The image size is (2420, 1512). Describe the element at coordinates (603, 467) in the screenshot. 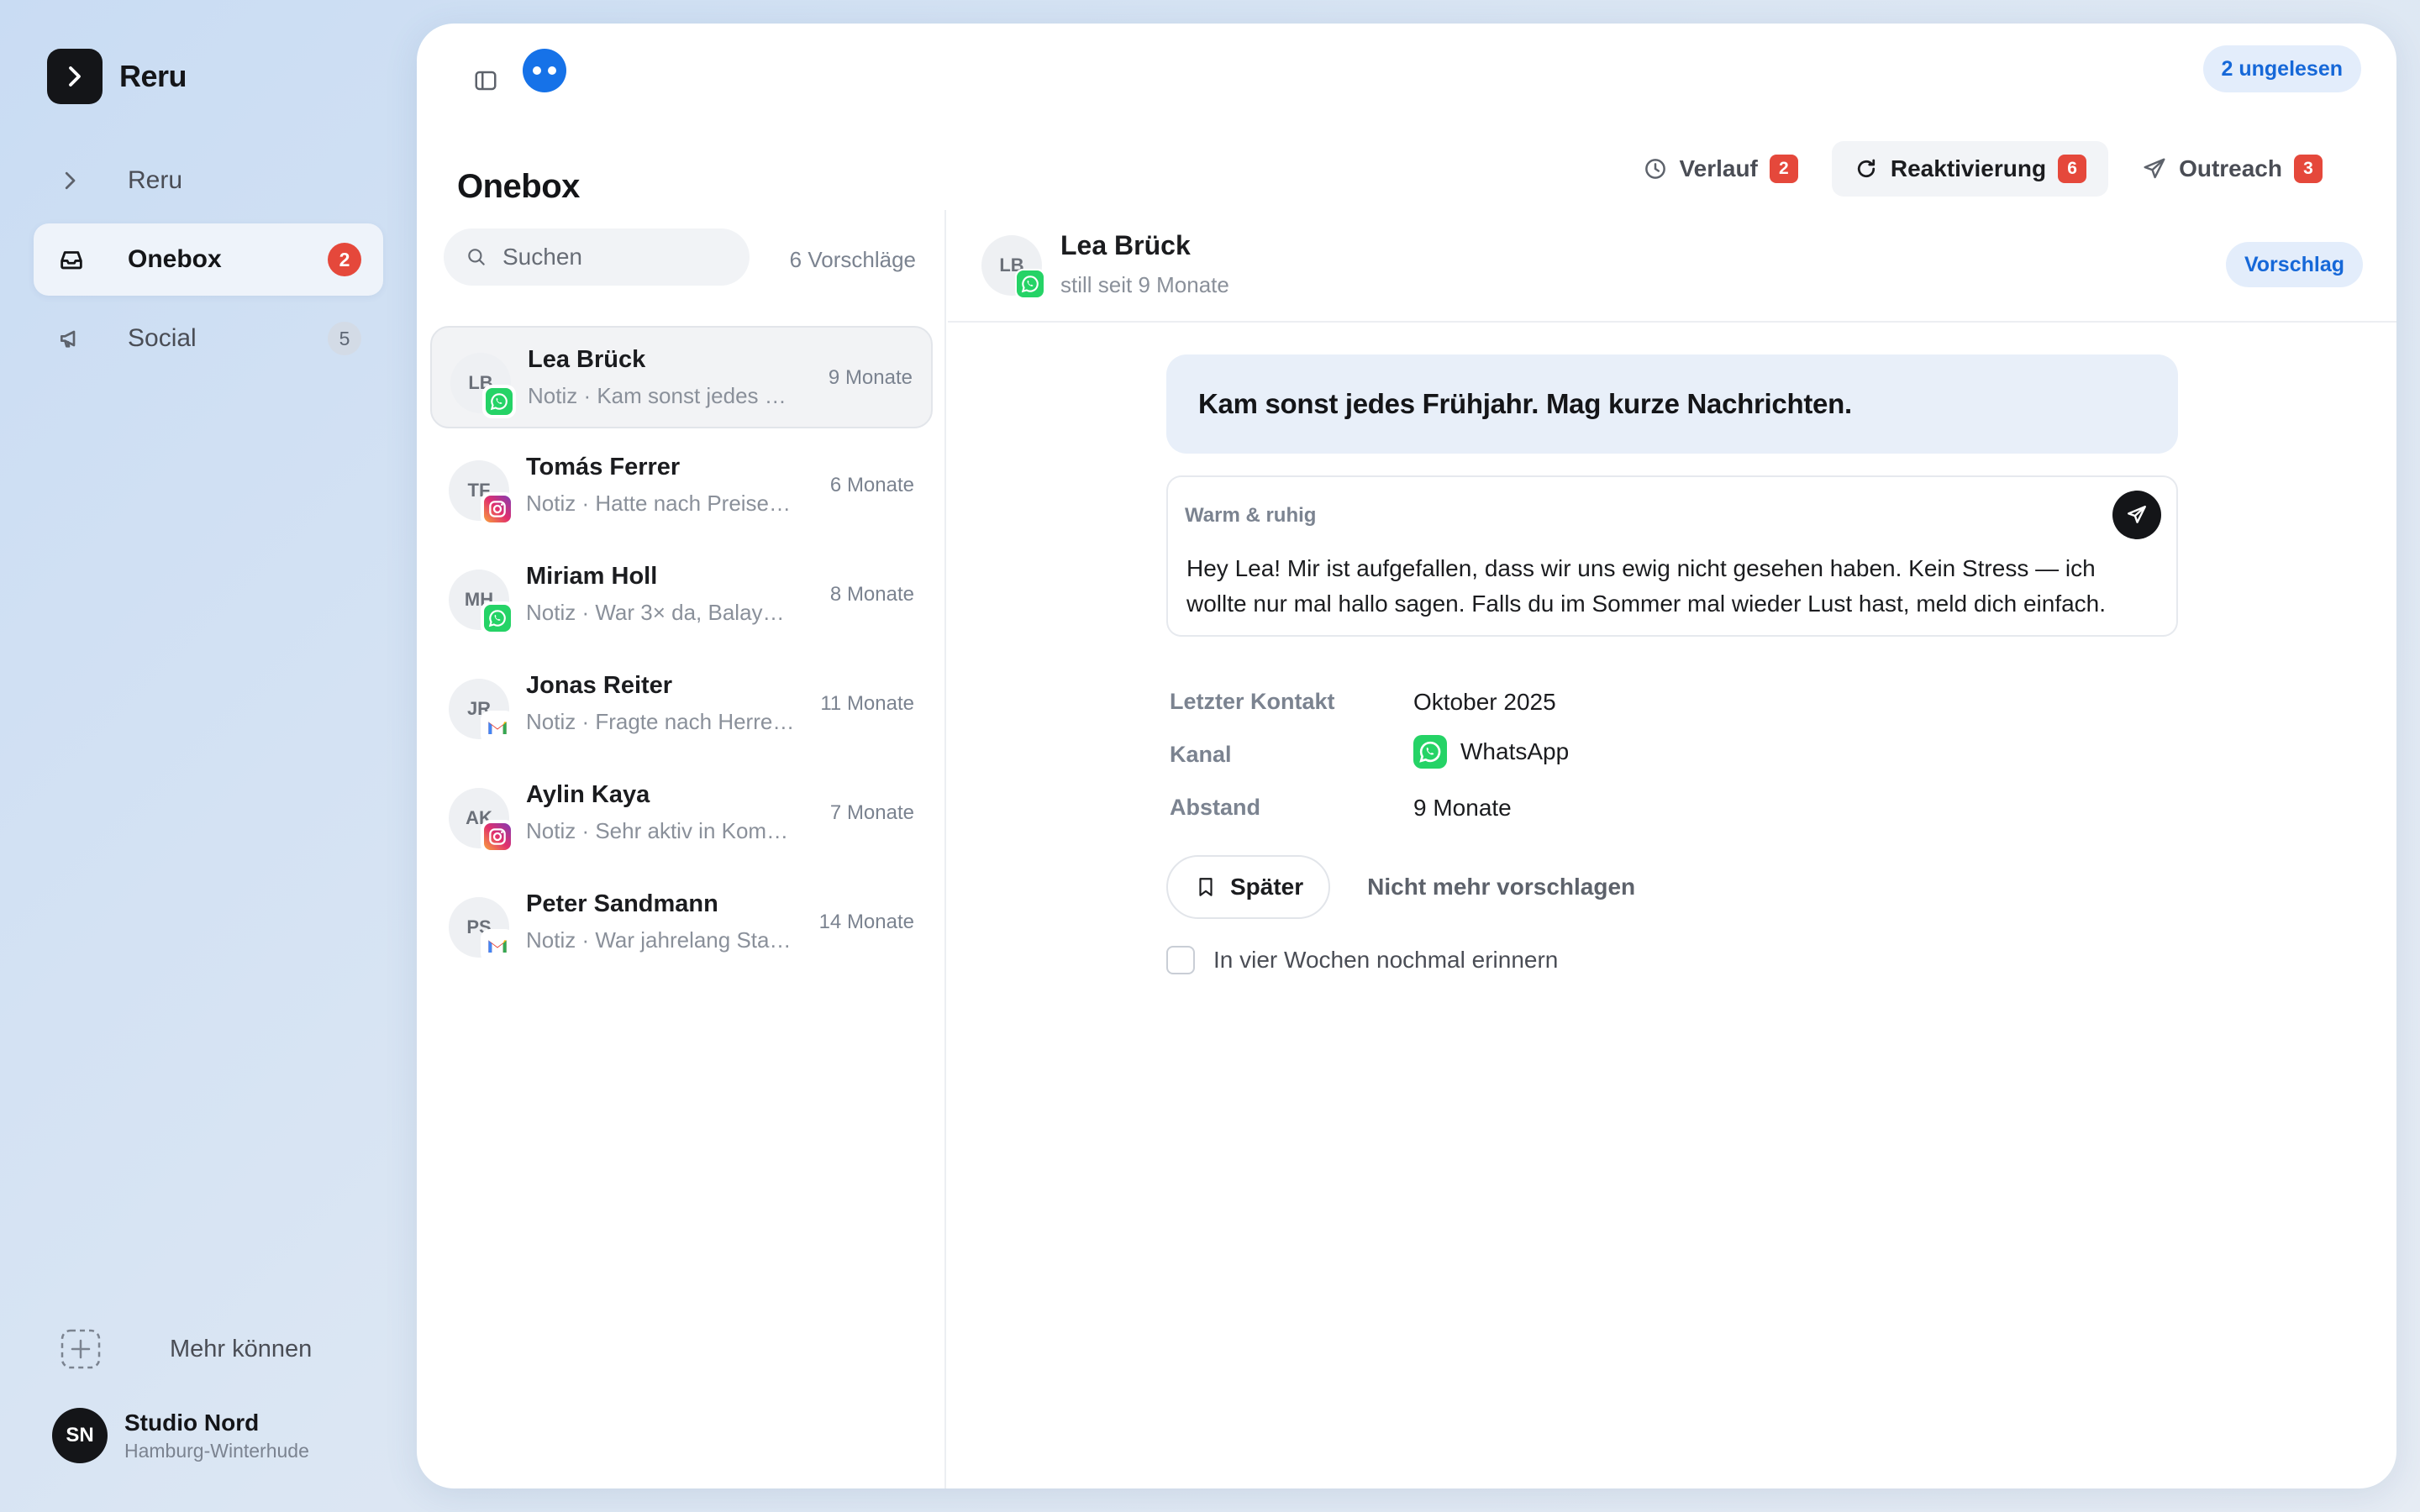

I see `contact-name: Tomás Ferrer` at that location.